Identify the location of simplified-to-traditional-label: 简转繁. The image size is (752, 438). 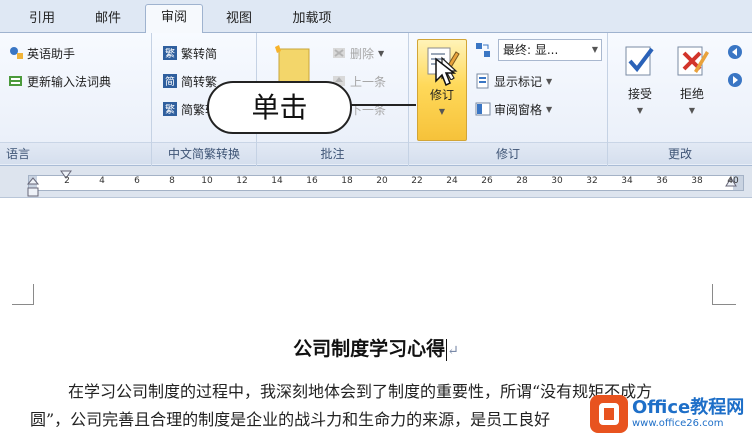
(199, 81).